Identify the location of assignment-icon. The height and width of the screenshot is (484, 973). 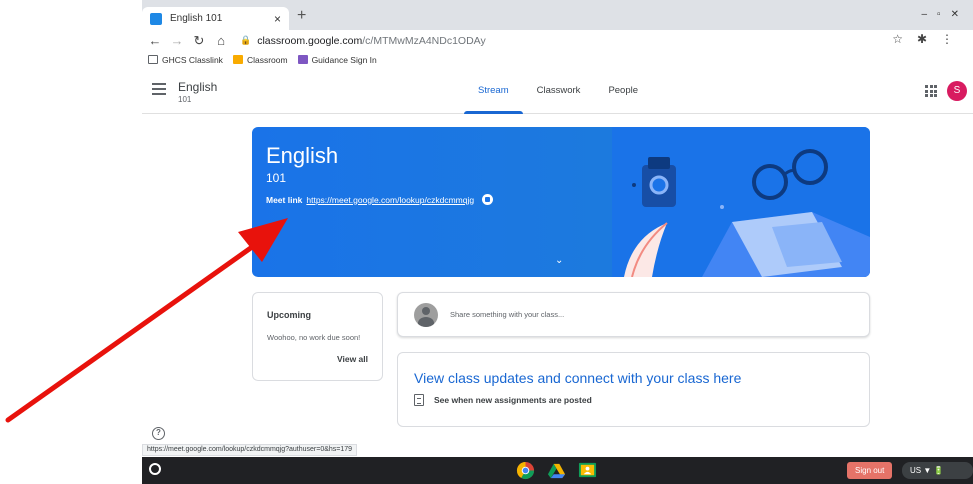
(419, 400).